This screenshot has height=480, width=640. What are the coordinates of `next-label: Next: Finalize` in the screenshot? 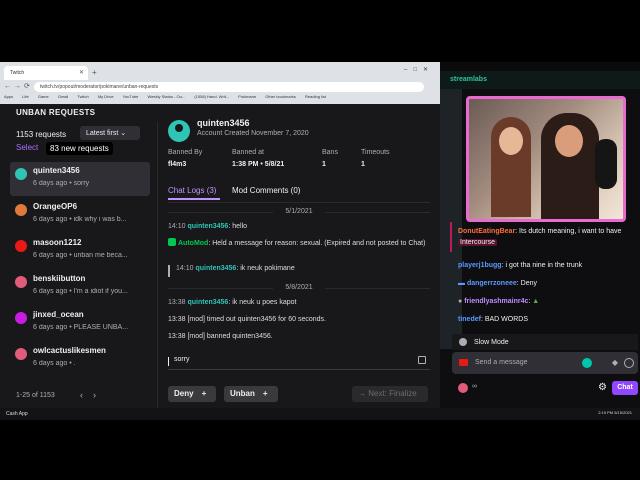 It's located at (392, 393).